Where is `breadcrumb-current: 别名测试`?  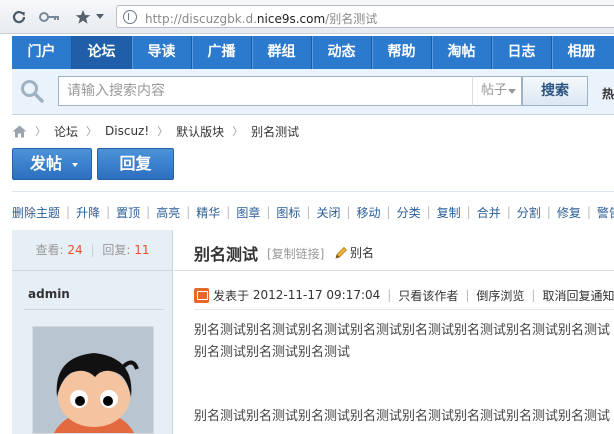
breadcrumb-current: 别名测试 is located at coordinates (275, 131).